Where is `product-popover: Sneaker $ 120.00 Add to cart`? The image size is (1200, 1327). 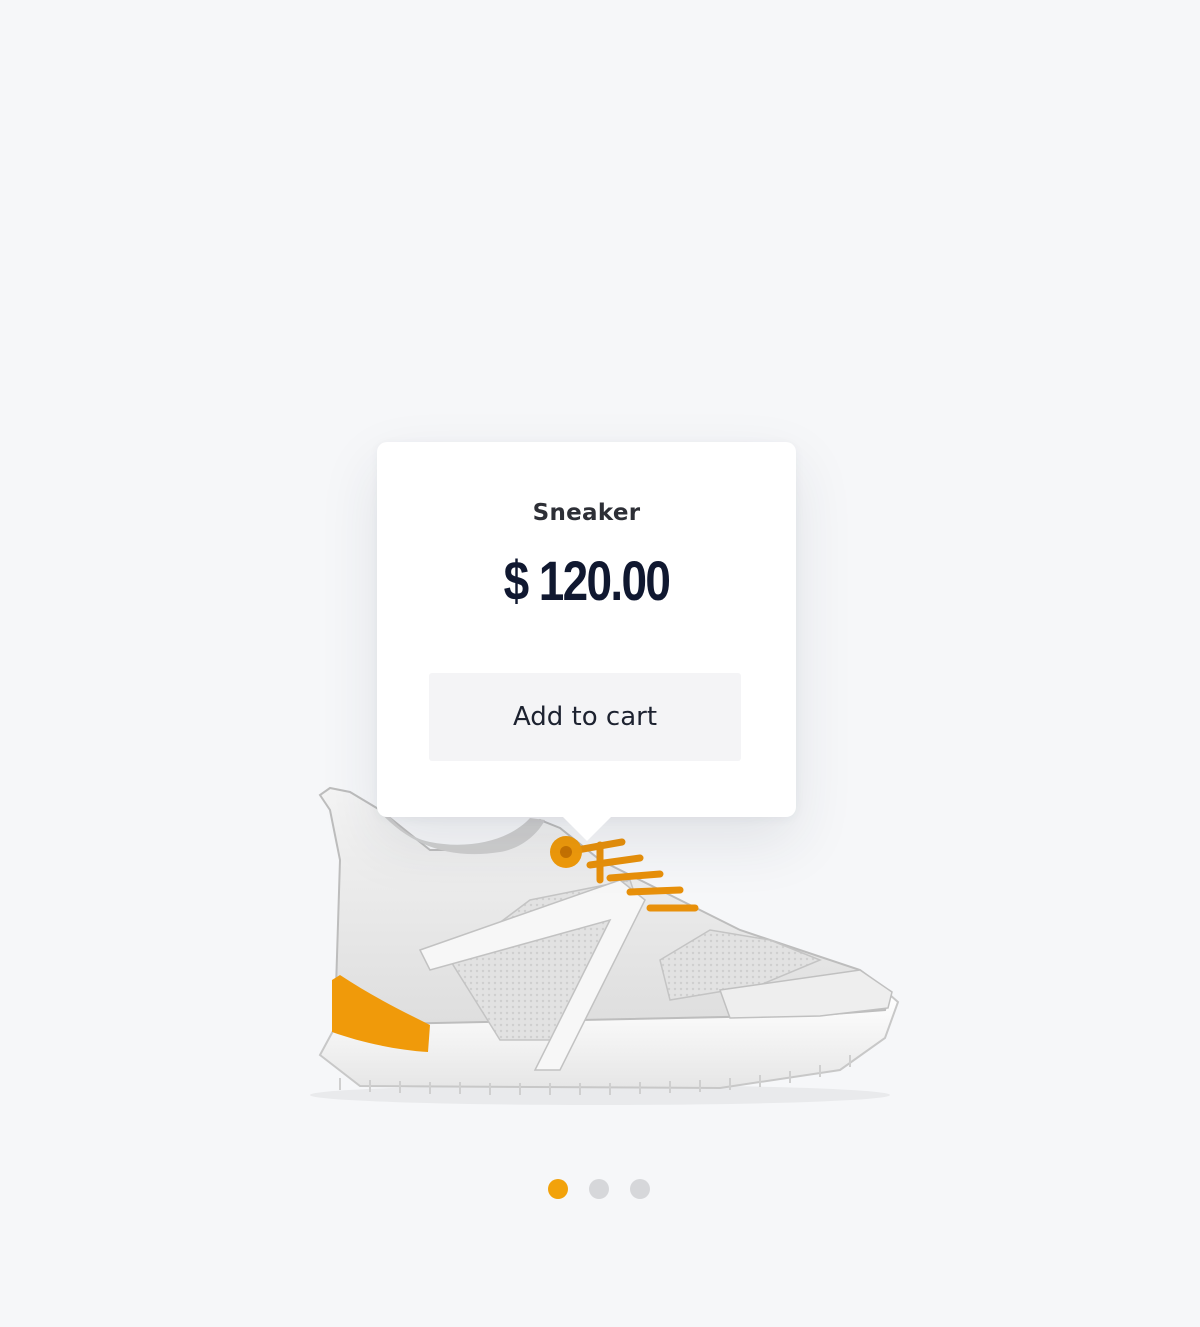 product-popover: Sneaker $ 120.00 Add to cart is located at coordinates (586, 629).